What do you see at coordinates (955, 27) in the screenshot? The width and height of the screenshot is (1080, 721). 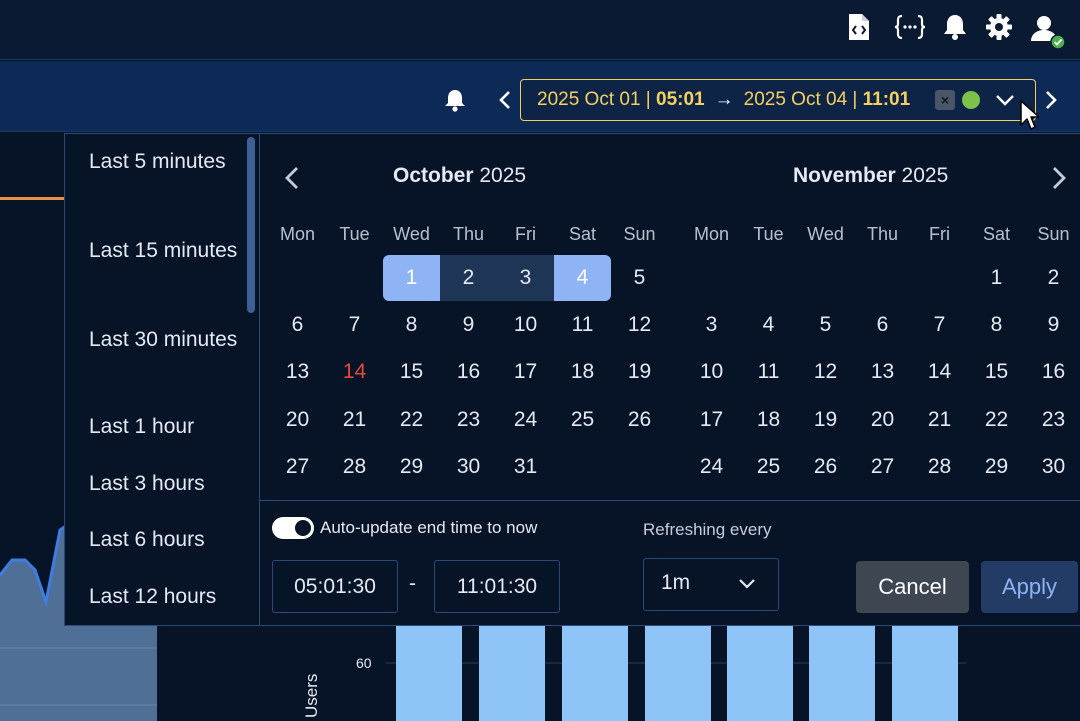 I see `bell-icon` at bounding box center [955, 27].